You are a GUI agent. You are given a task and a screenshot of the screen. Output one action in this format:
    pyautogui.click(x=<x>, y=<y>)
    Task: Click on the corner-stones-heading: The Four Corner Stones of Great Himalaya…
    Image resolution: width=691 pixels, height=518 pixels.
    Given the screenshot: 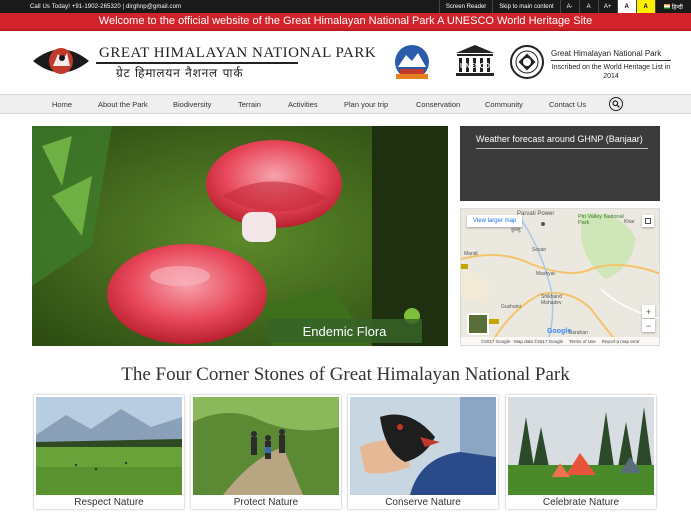 What is the action you would take?
    pyautogui.click(x=345, y=374)
    